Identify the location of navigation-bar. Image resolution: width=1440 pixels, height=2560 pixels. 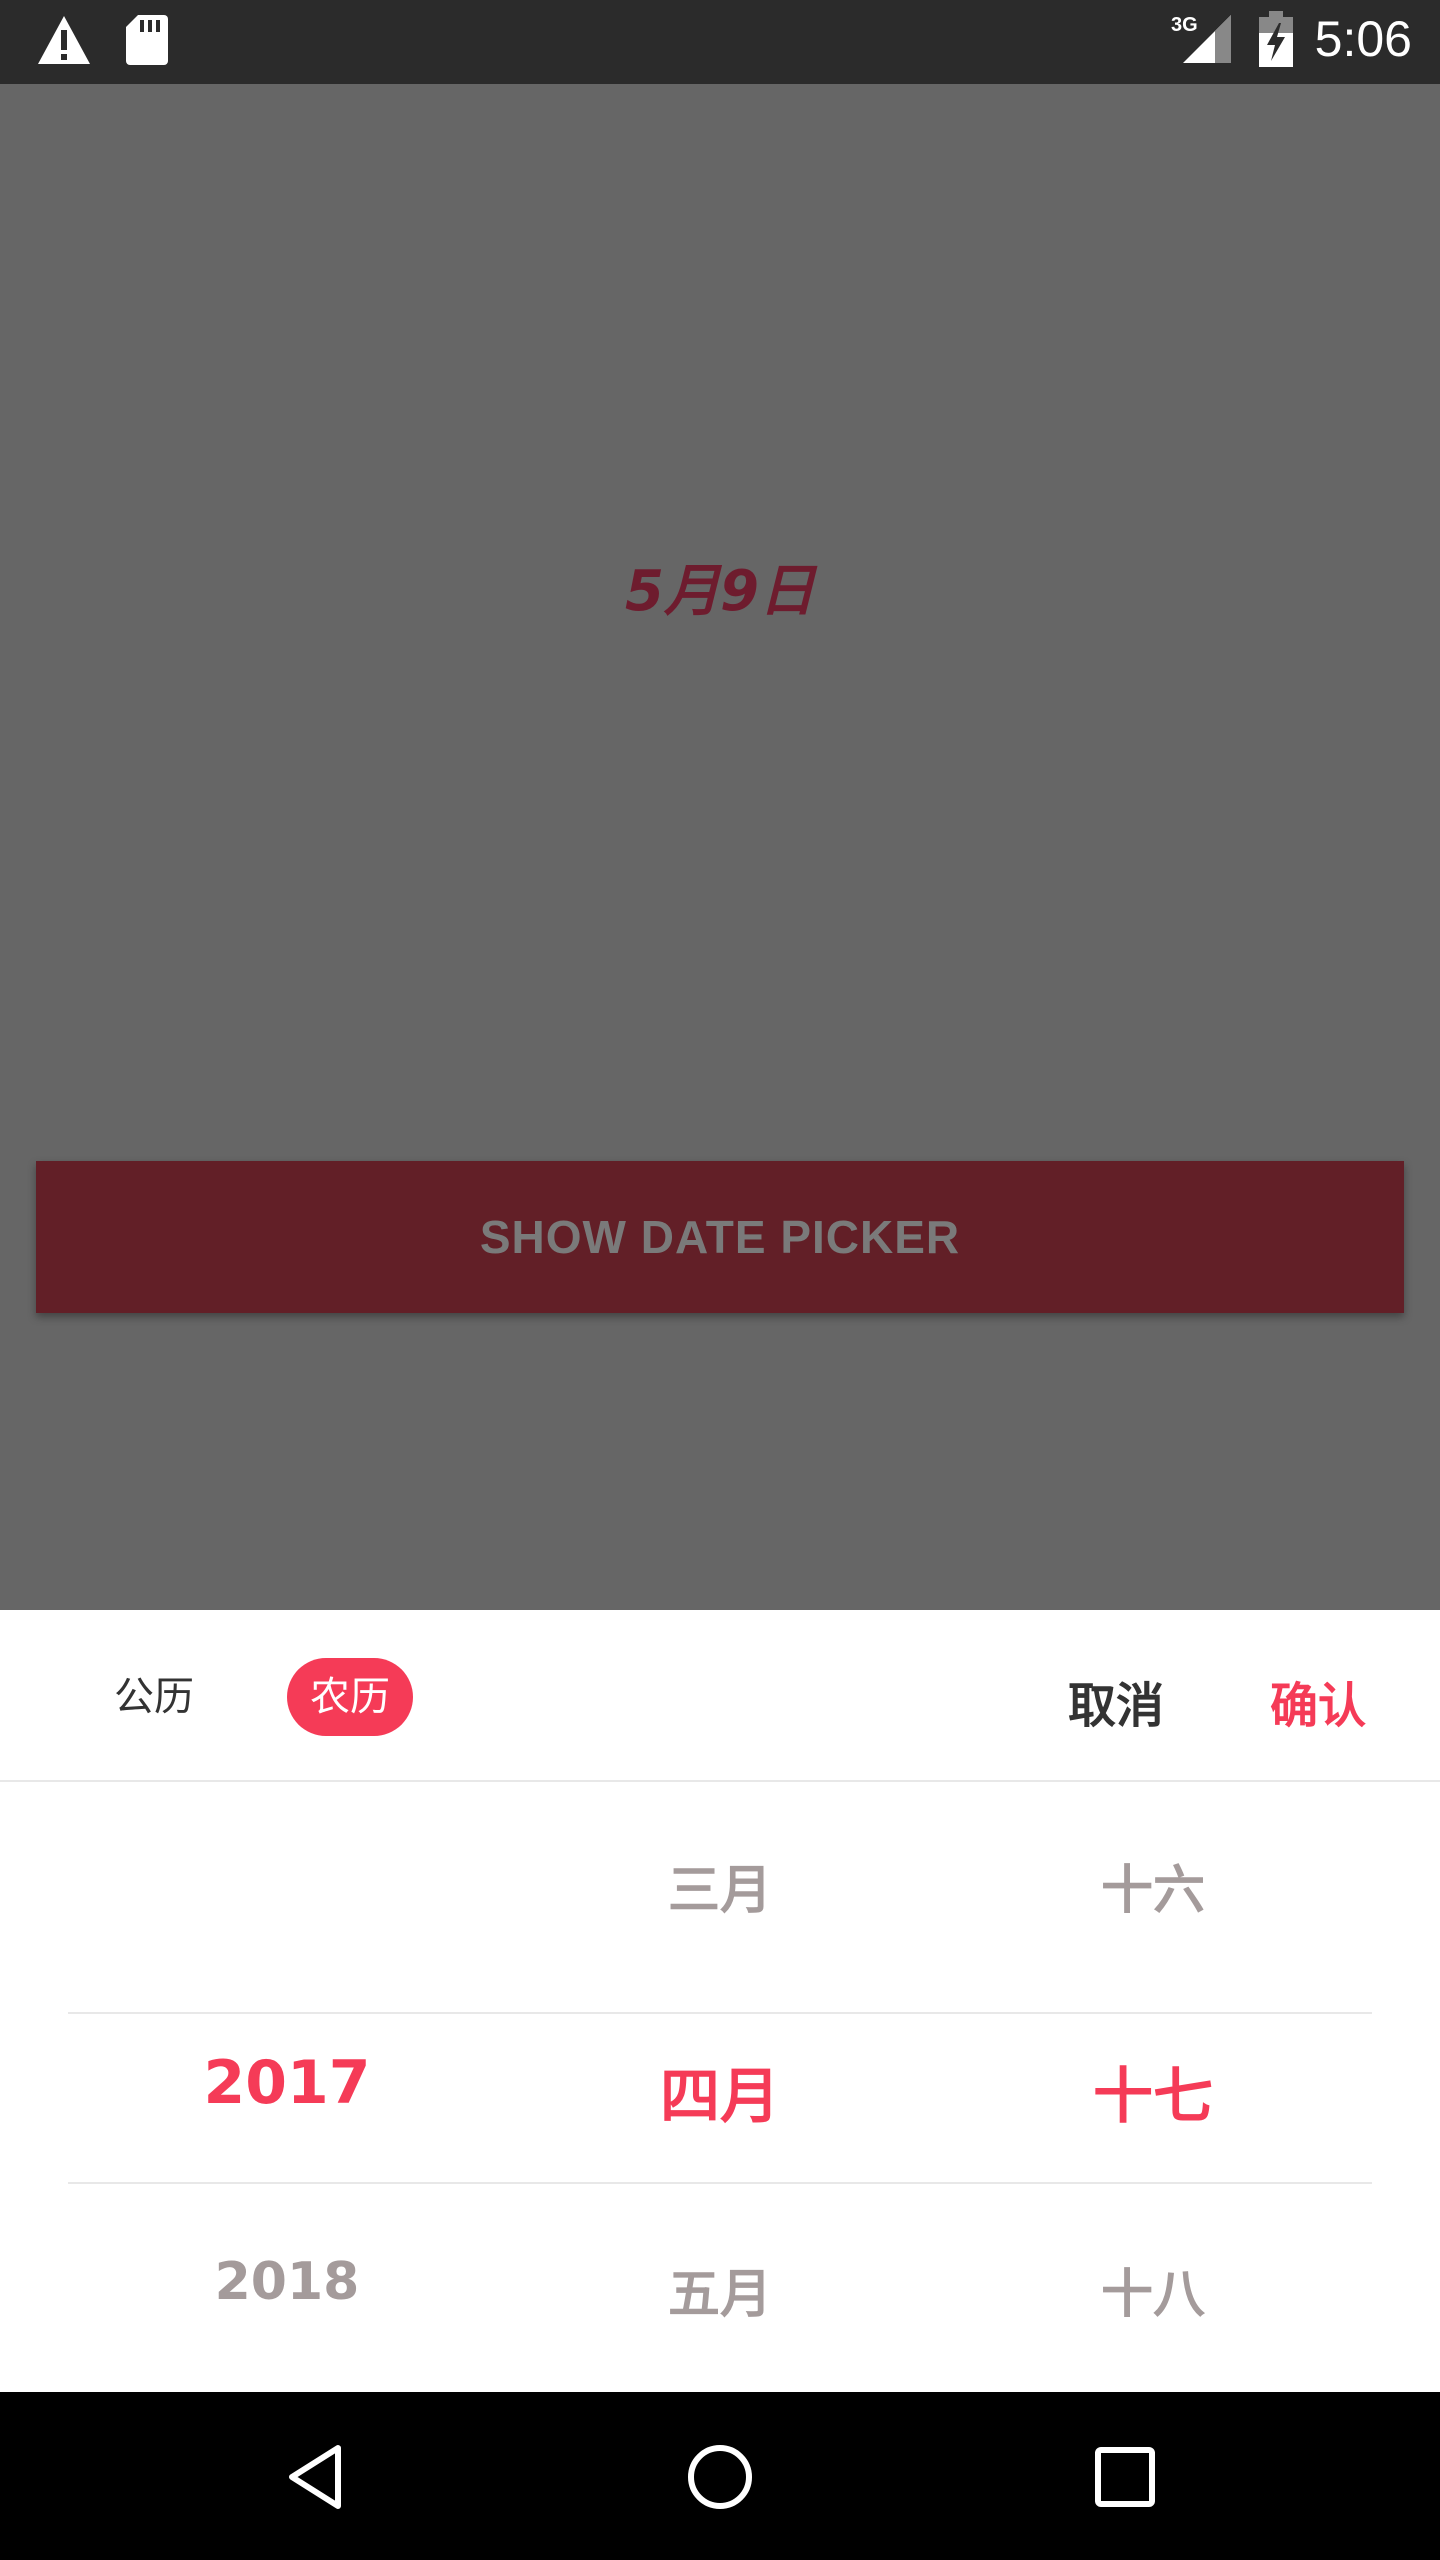
(720, 2476).